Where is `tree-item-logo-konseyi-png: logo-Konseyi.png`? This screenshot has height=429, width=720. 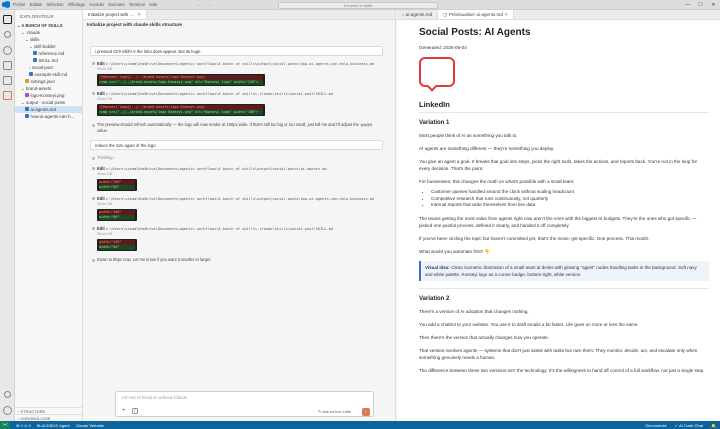
tree-item-logo-konseyi-png: logo-Konseyi.png is located at coordinates (48, 95).